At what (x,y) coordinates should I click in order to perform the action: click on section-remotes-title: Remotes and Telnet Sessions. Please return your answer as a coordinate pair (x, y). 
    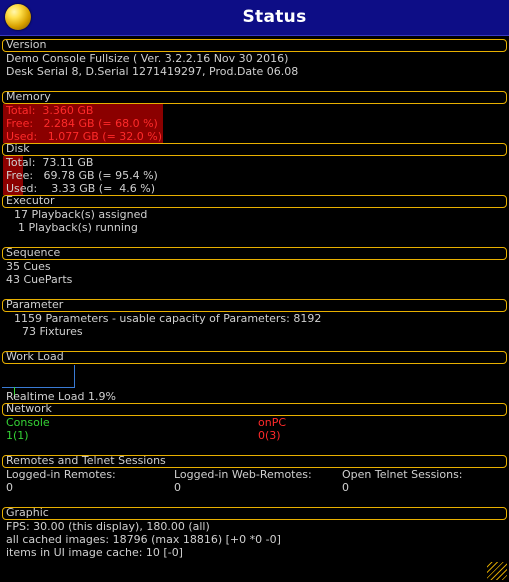
    Looking at the image, I should click on (86, 460).